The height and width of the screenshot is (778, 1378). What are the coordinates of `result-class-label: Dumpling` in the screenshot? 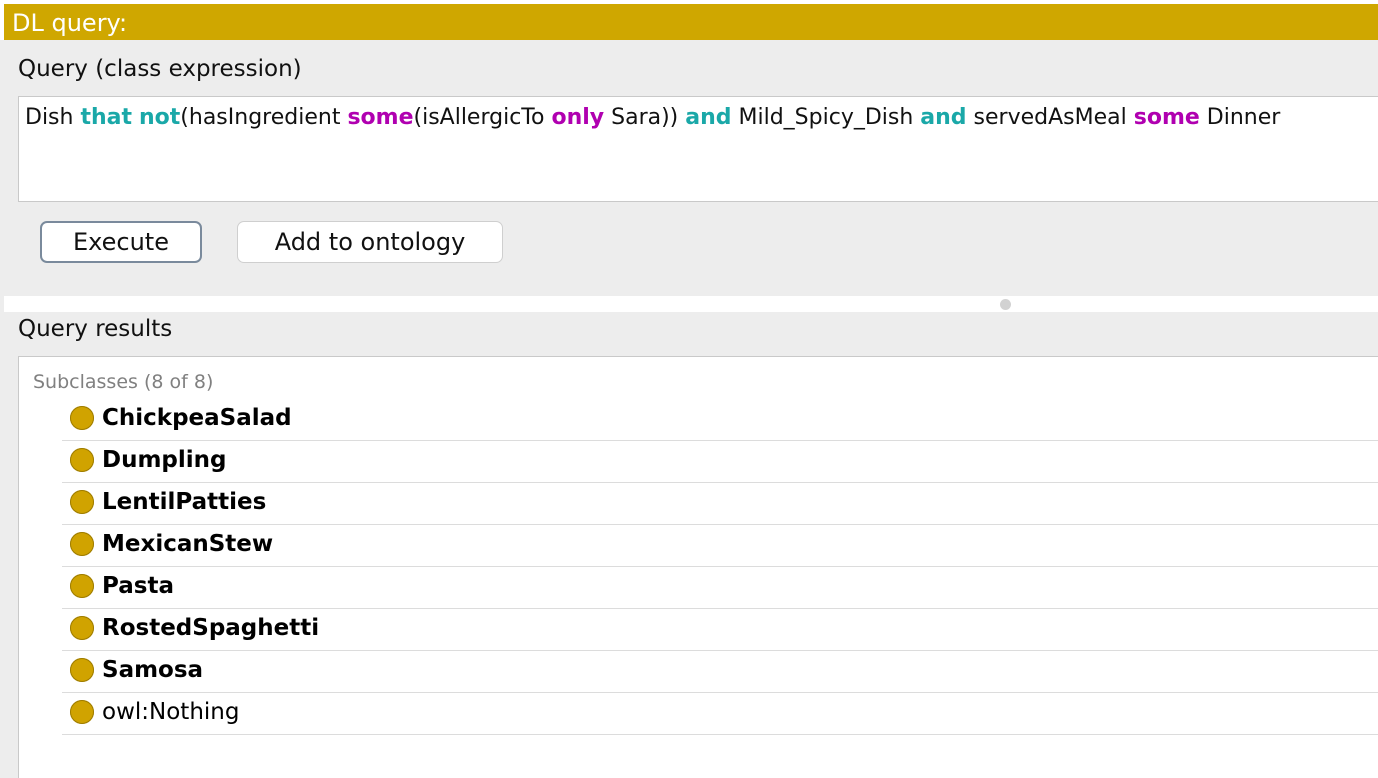 It's located at (164, 460).